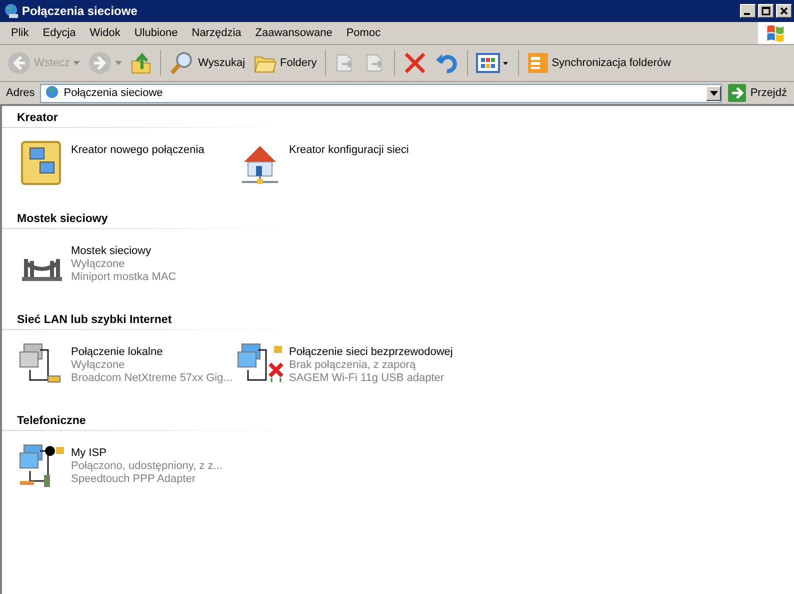 Image resolution: width=794 pixels, height=594 pixels. Describe the element at coordinates (537, 63) in the screenshot. I see `sync-icon` at that location.